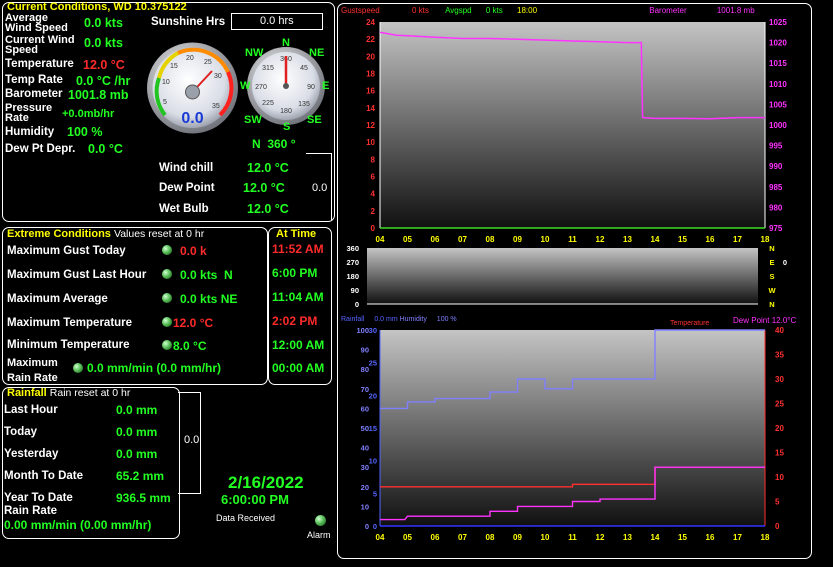 Image resolution: width=833 pixels, height=567 pixels. I want to click on wind-chill-value: 12.0 °C, so click(268, 168).